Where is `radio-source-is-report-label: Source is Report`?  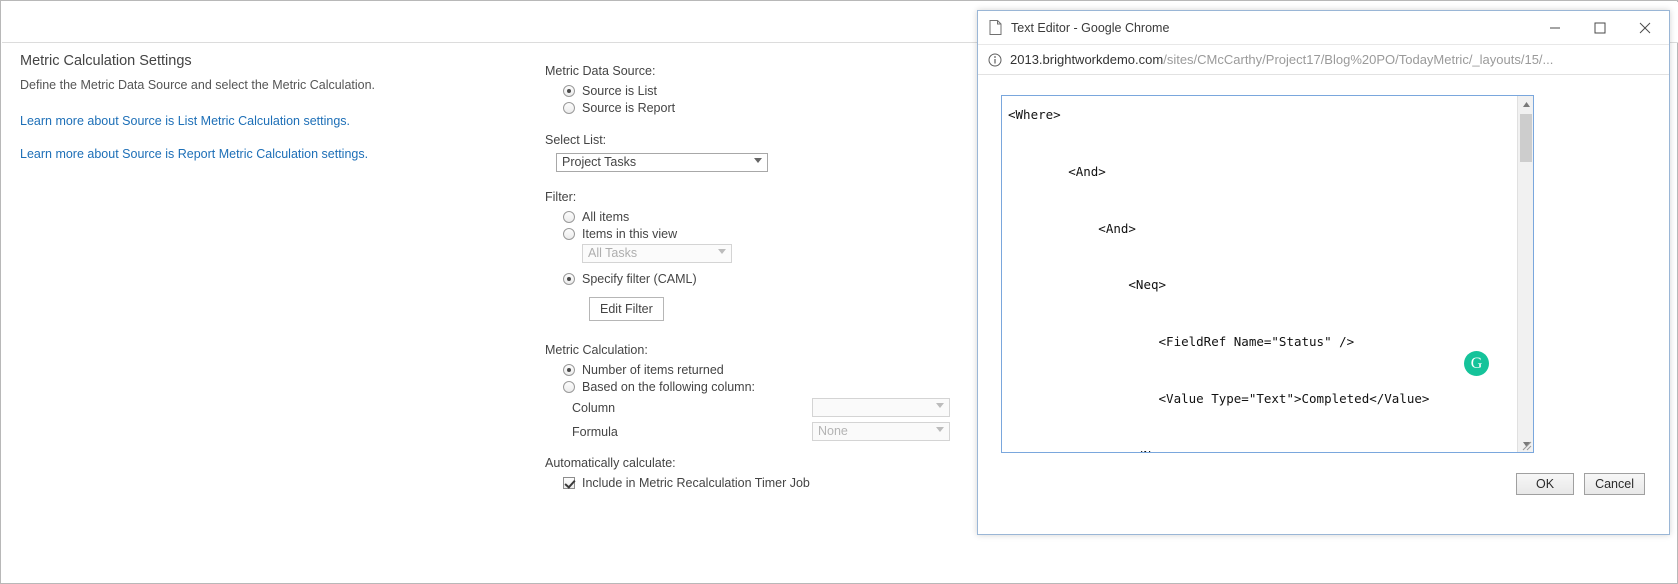 radio-source-is-report-label: Source is Report is located at coordinates (629, 108).